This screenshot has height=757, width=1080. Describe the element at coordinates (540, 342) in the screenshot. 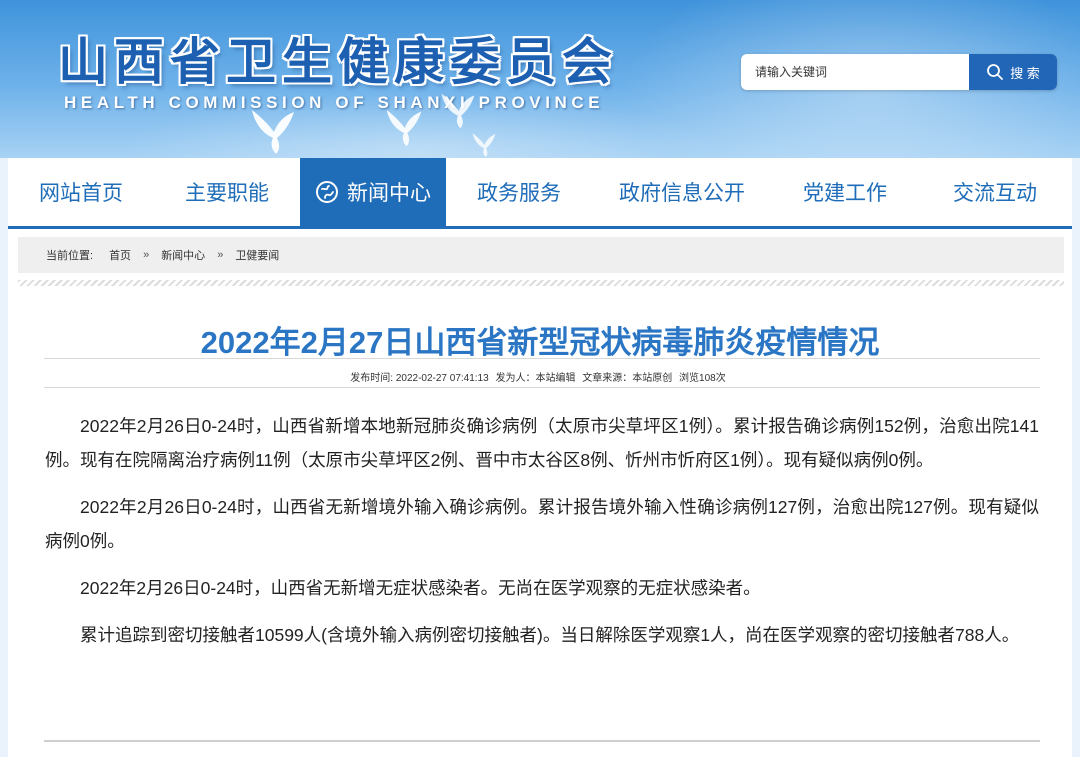

I see `article-title: 2022年2月27日山西省新型冠状病毒肺炎疫情情况` at that location.